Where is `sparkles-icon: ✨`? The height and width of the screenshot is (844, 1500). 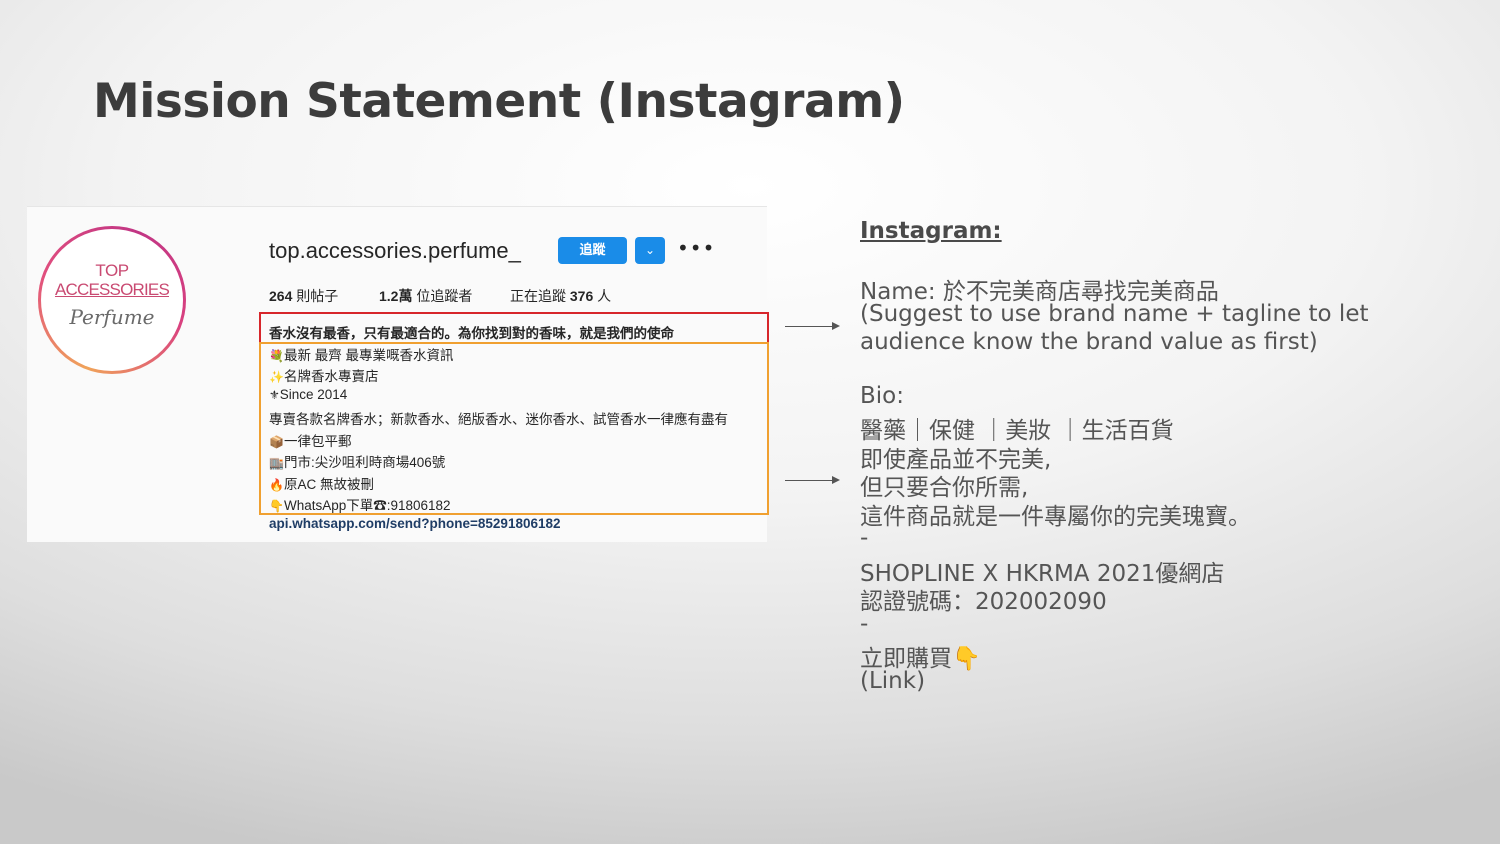 sparkles-icon: ✨ is located at coordinates (276, 377).